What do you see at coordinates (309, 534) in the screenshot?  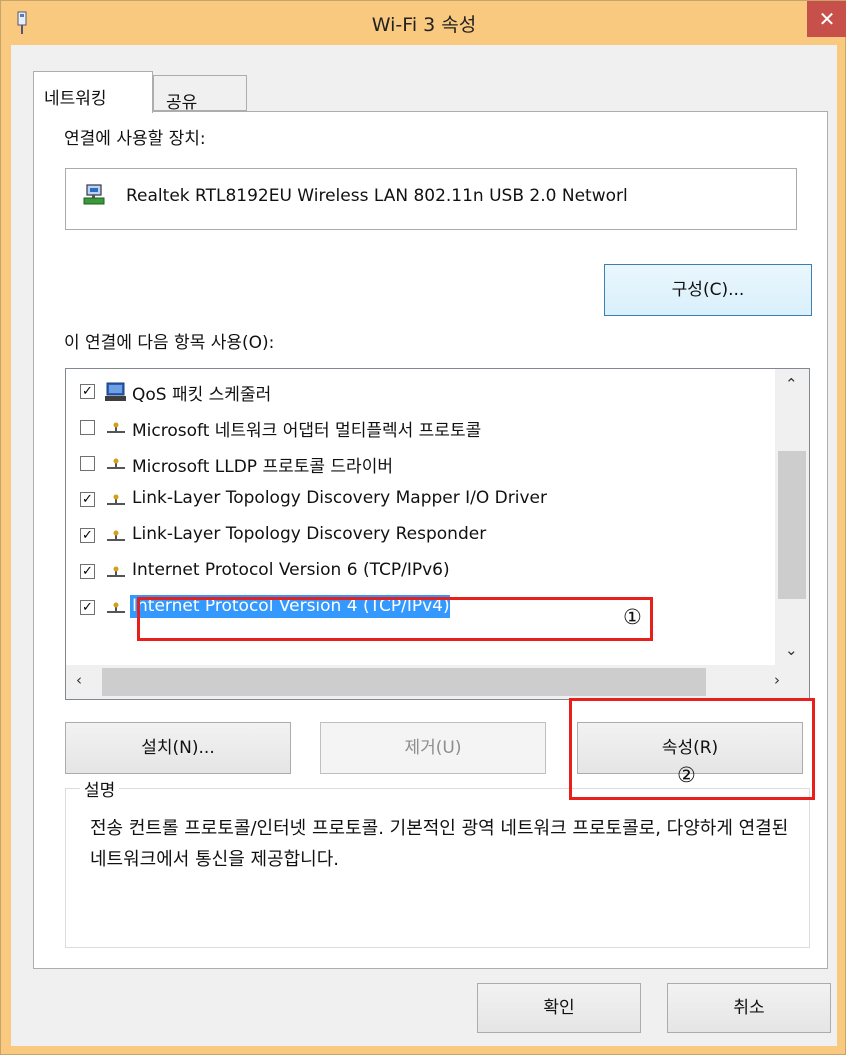 I see `item-label: Link-Layer Topology Discovery Responder` at bounding box center [309, 534].